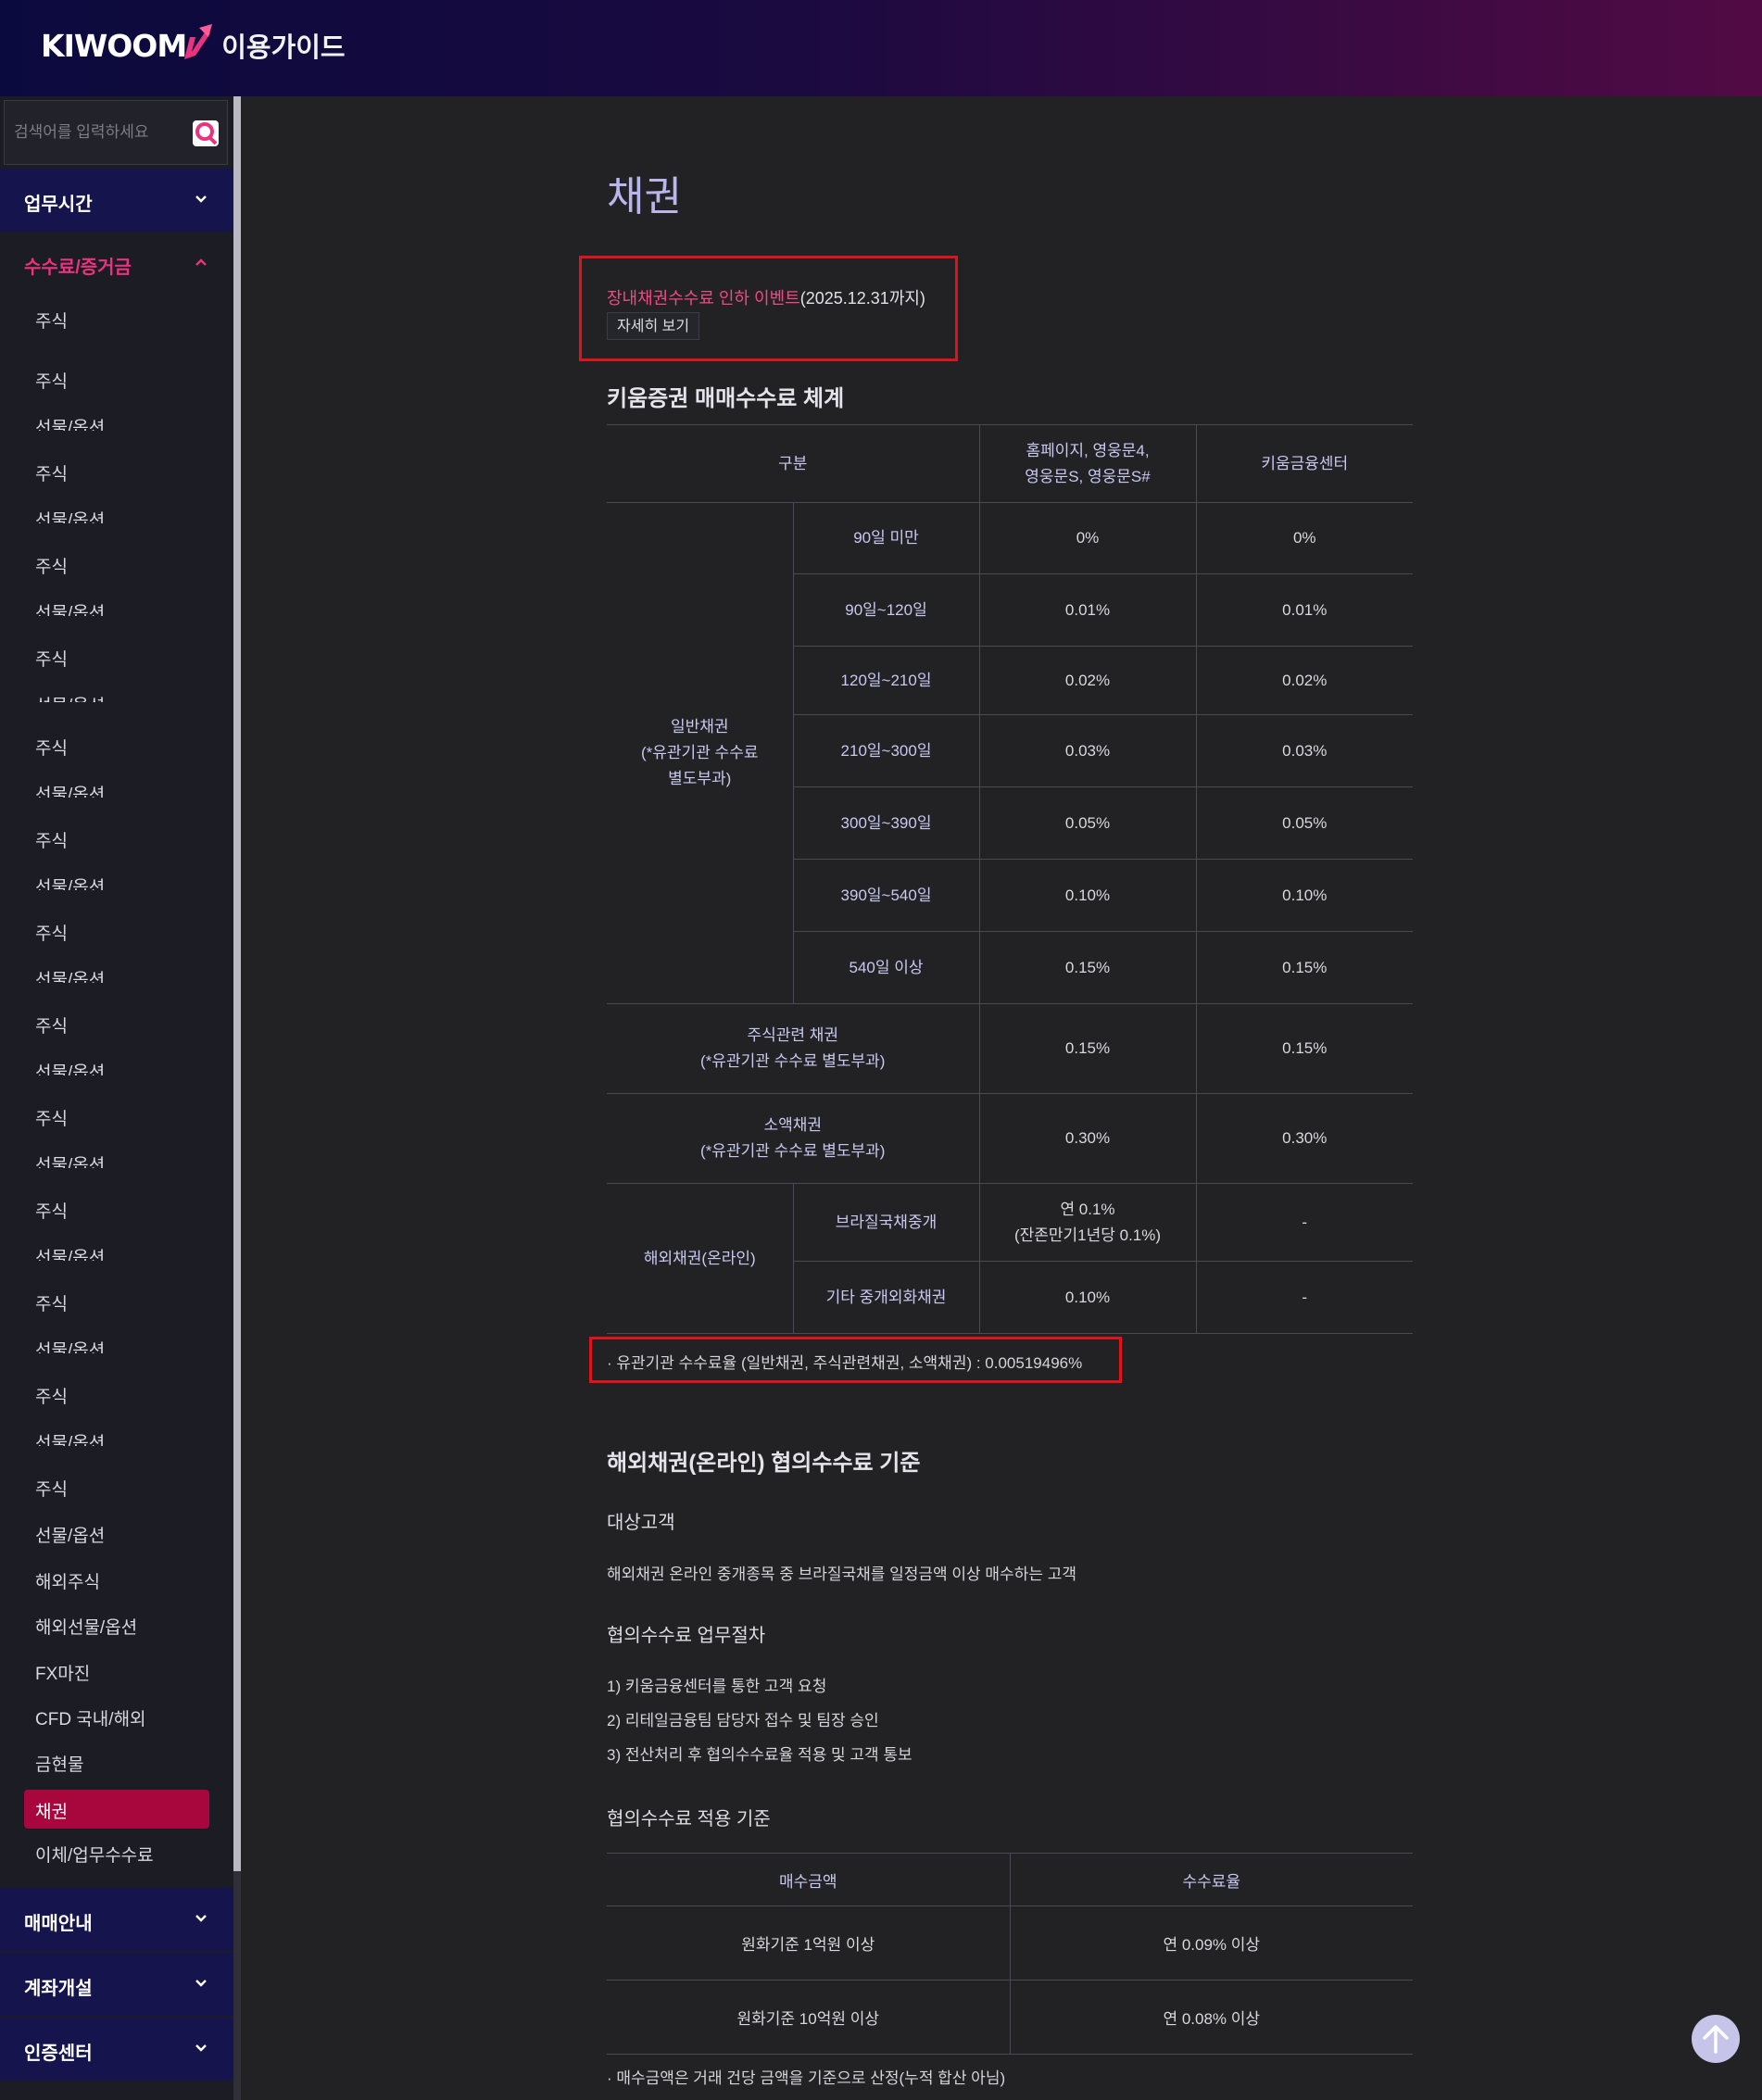  What do you see at coordinates (886, 610) in the screenshot?
I see `period-cell: 90일~120일` at bounding box center [886, 610].